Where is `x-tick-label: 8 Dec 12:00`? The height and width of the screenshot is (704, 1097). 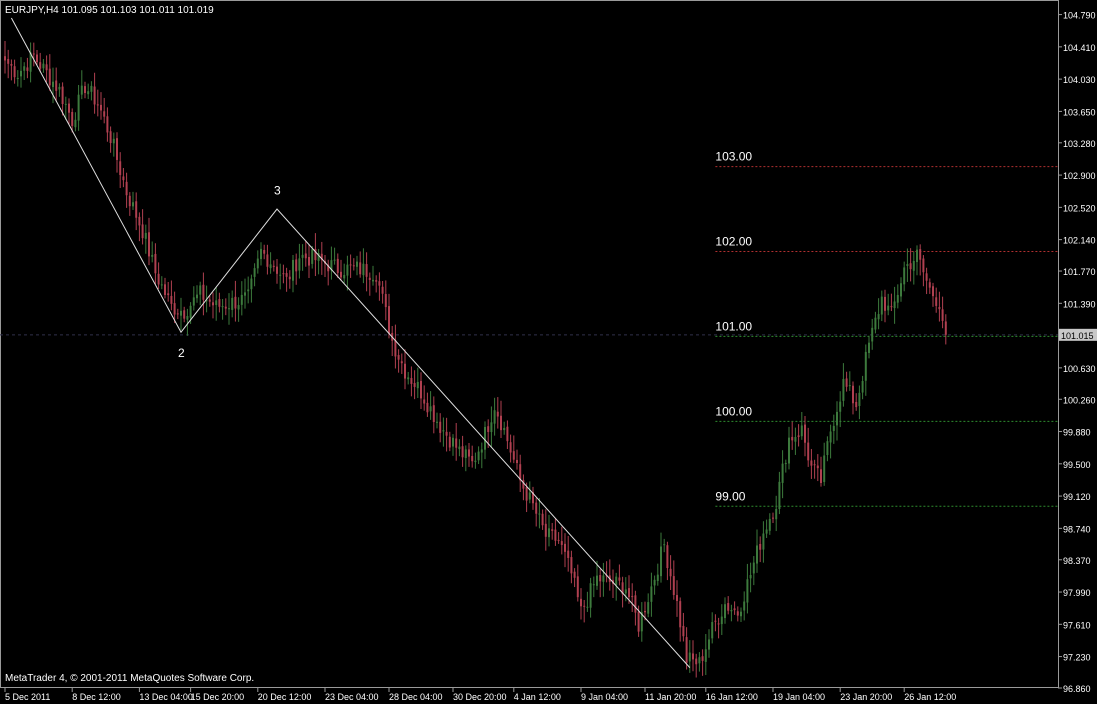
x-tick-label: 8 Dec 12:00 is located at coordinates (96, 697).